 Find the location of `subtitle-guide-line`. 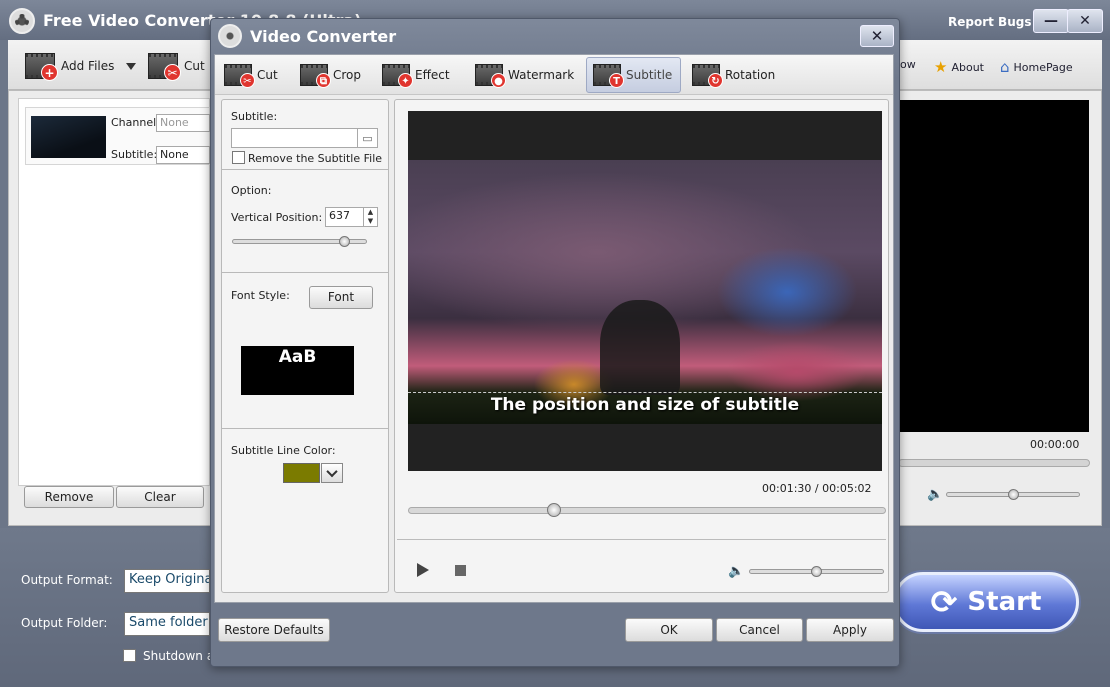

subtitle-guide-line is located at coordinates (645, 392).